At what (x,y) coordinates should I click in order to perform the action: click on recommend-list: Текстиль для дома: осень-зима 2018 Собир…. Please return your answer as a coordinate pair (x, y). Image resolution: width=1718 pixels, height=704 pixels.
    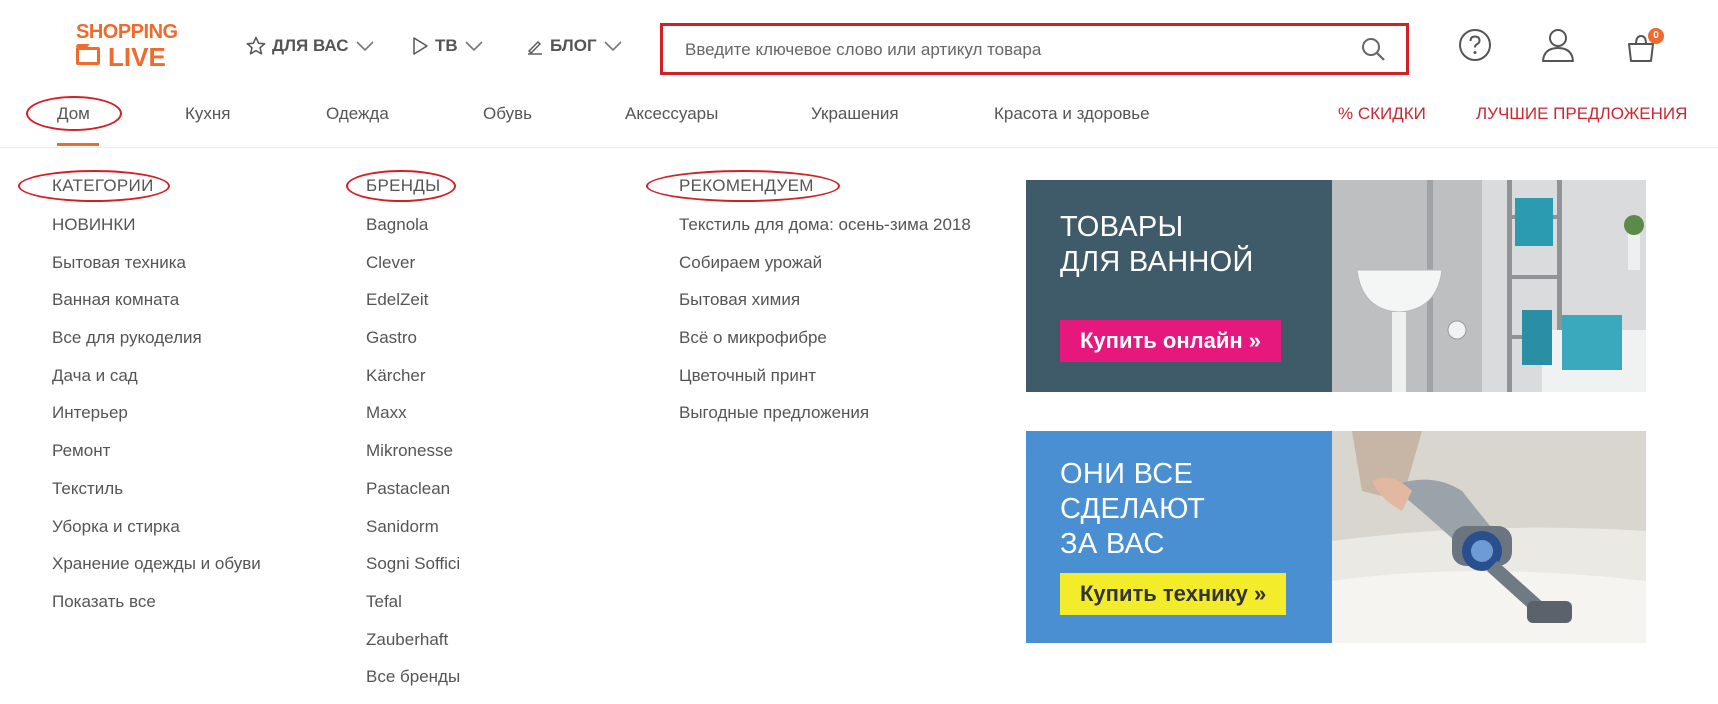
    Looking at the image, I should click on (825, 327).